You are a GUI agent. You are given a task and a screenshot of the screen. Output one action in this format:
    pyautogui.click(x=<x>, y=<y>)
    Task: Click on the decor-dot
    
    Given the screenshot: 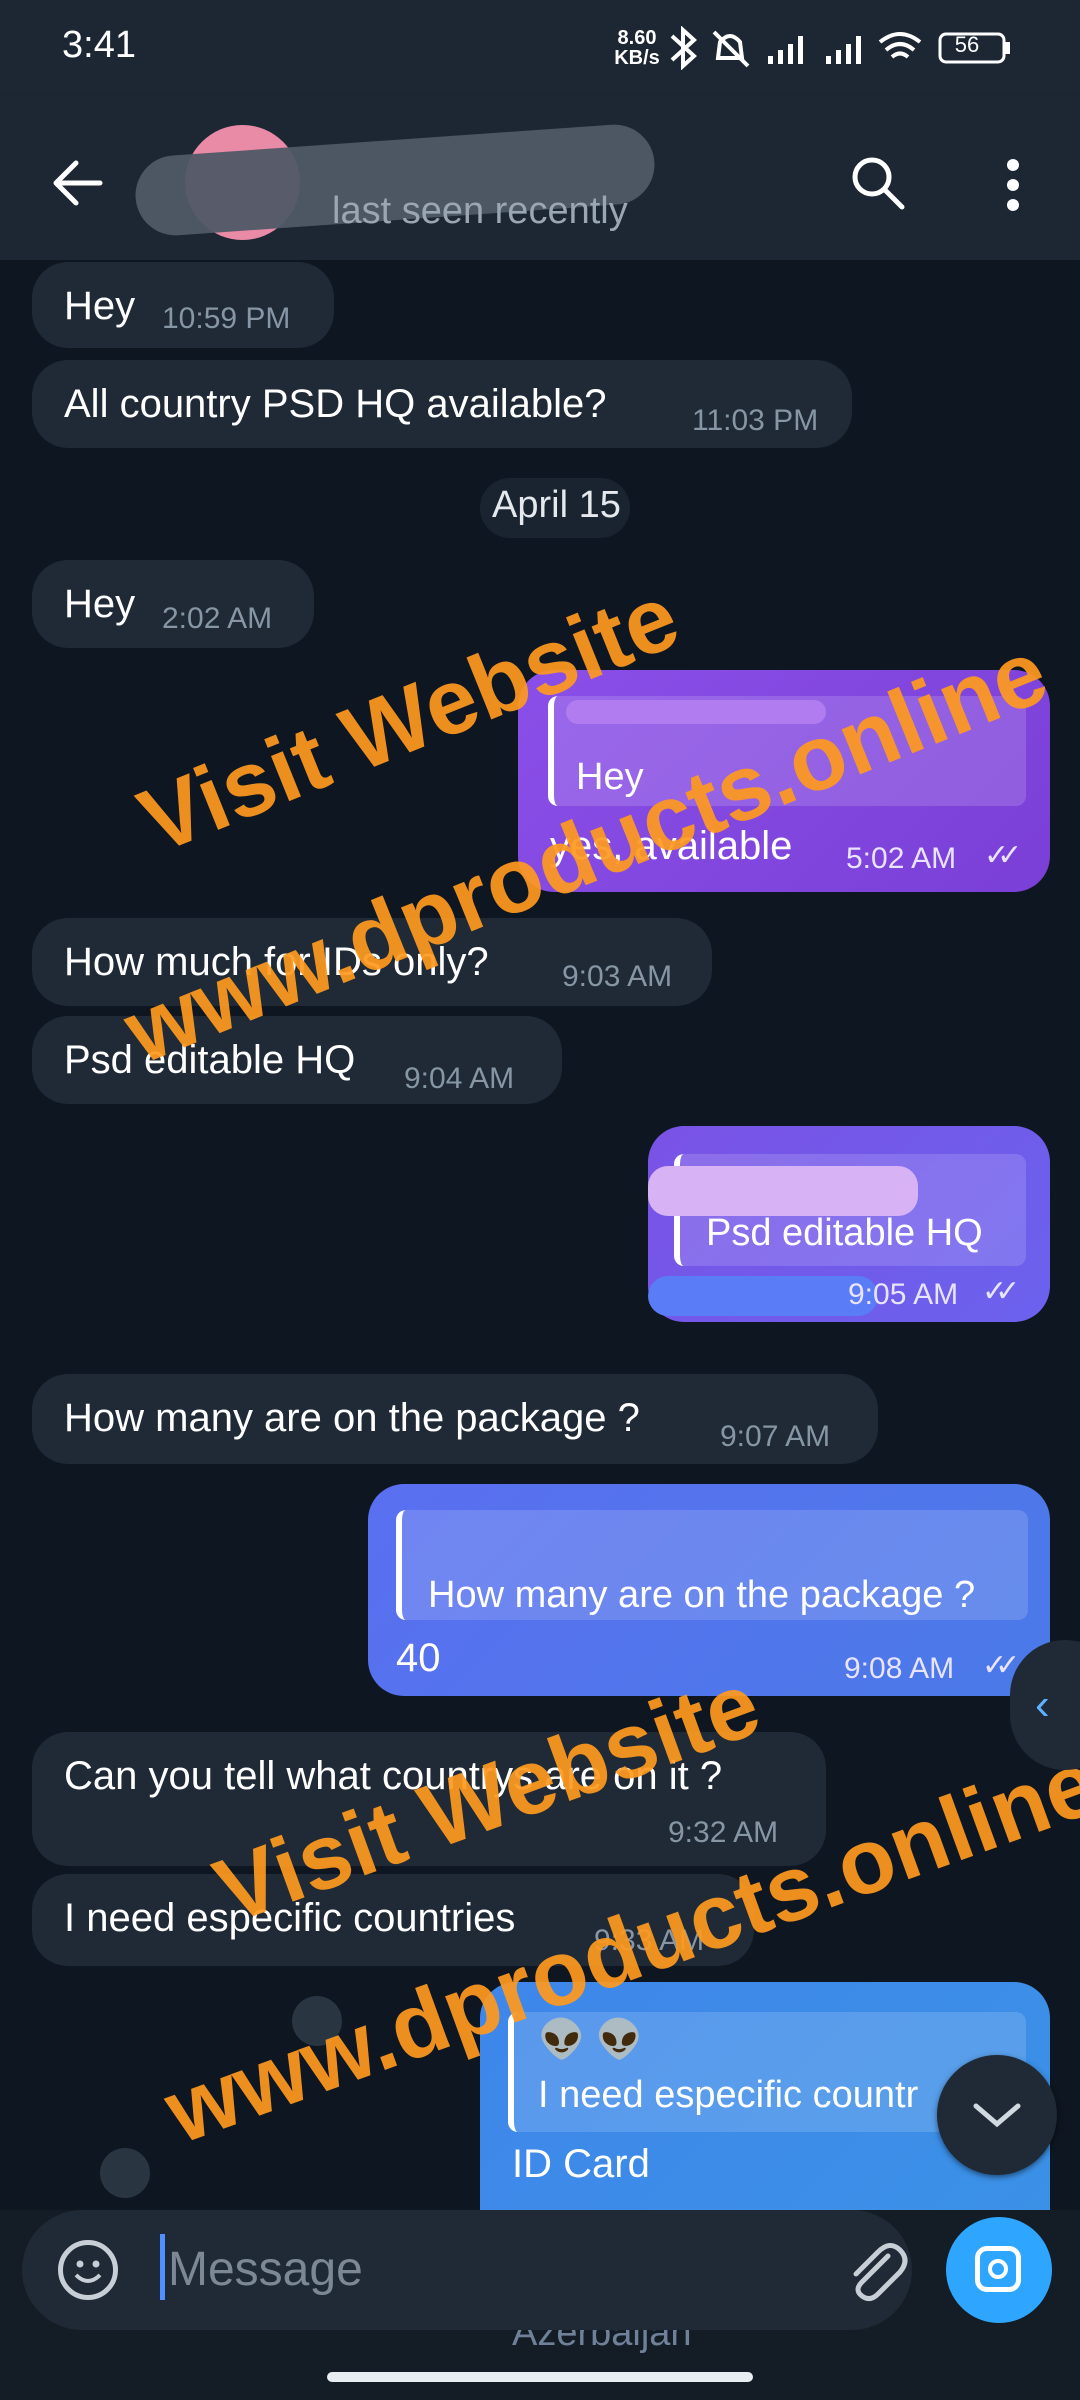 What is the action you would take?
    pyautogui.click(x=125, y=2173)
    